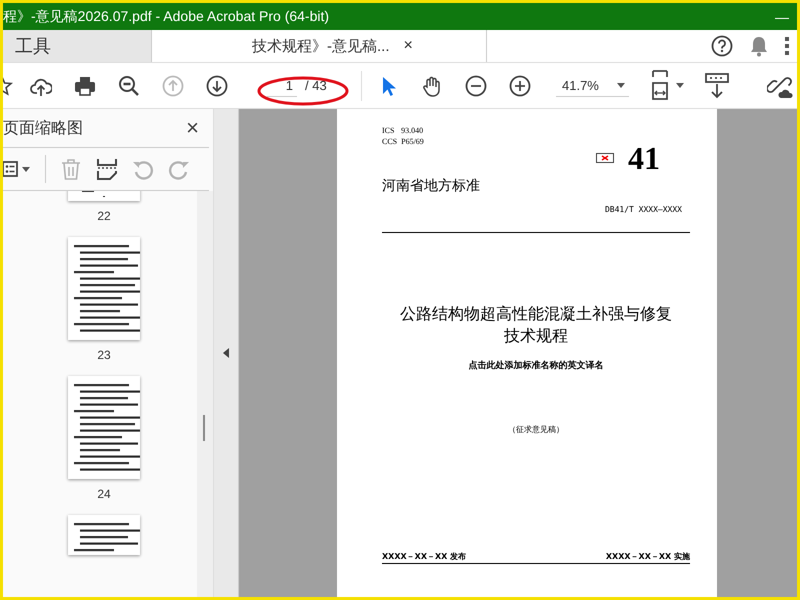 The image size is (800, 600). Describe the element at coordinates (536, 365) in the screenshot. I see `english-title: 点击此处添加标准名称的英文译名` at that location.